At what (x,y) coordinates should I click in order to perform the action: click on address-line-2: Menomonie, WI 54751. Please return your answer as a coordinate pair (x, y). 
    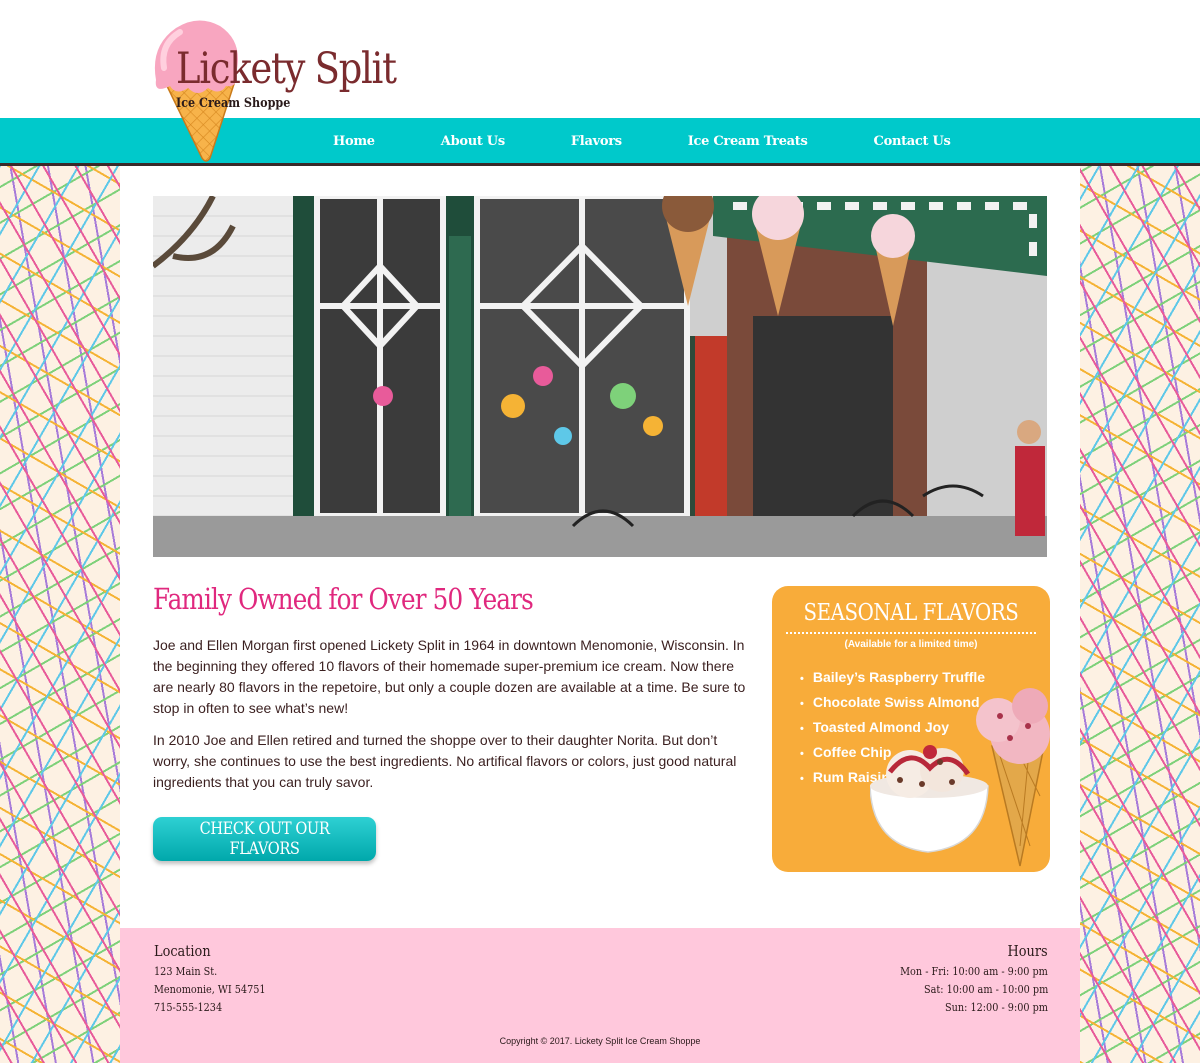
    Looking at the image, I should click on (210, 989).